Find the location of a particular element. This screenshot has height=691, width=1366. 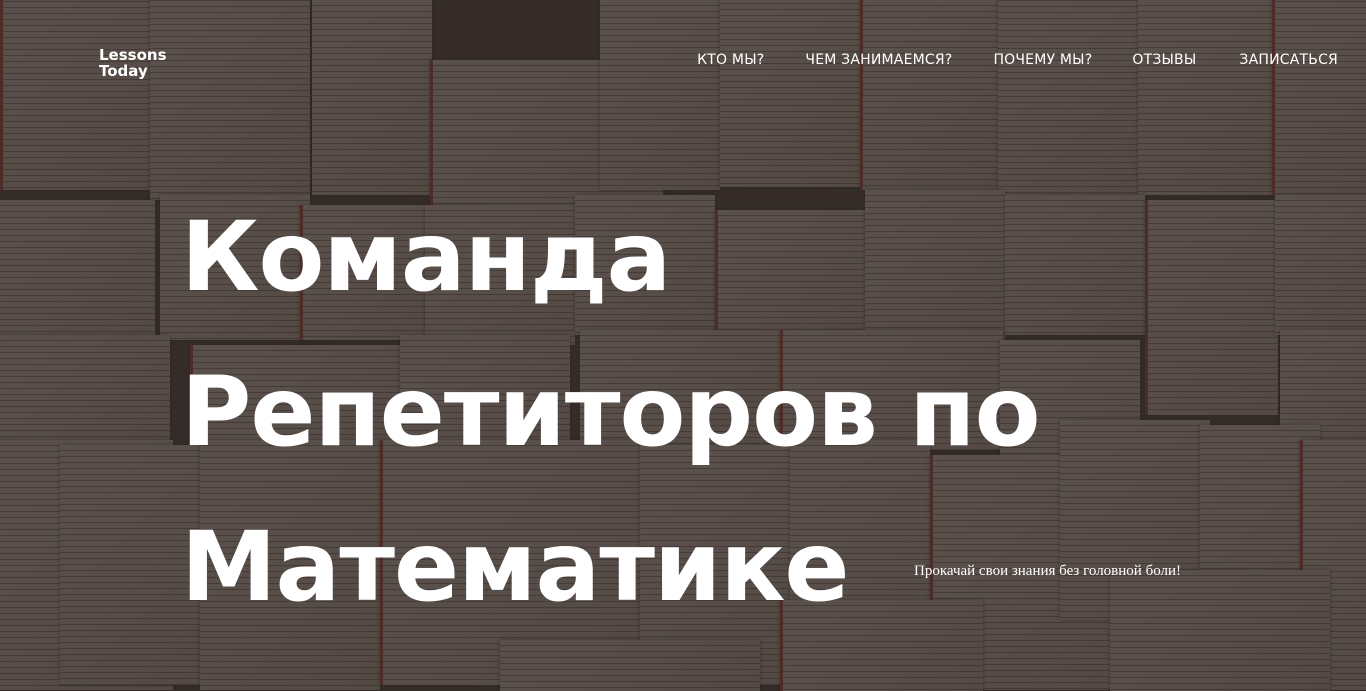

nav-link-sign-up: ЗАПИСАТЬСЯ is located at coordinates (1288, 60).